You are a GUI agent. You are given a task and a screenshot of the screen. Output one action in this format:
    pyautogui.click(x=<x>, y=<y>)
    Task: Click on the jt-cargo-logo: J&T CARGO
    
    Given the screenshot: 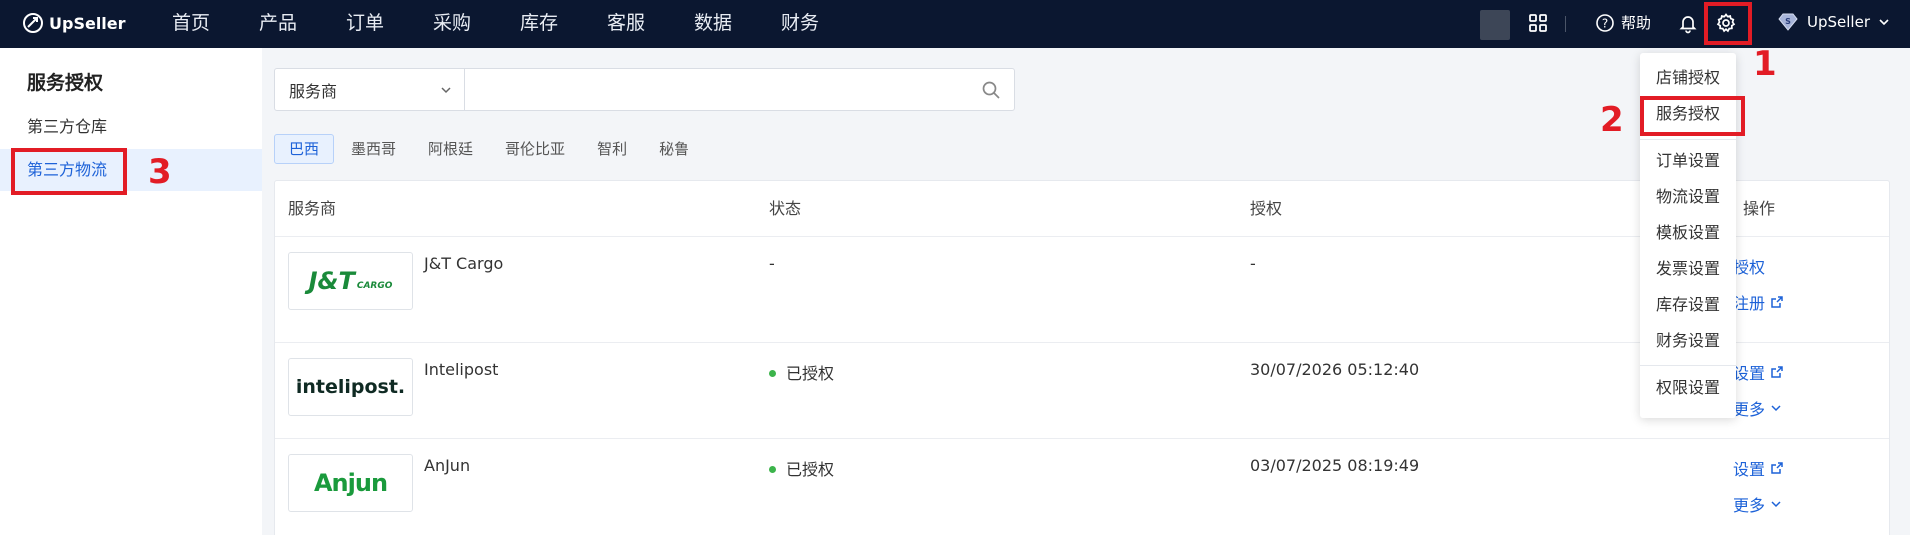 What is the action you would take?
    pyautogui.click(x=350, y=281)
    